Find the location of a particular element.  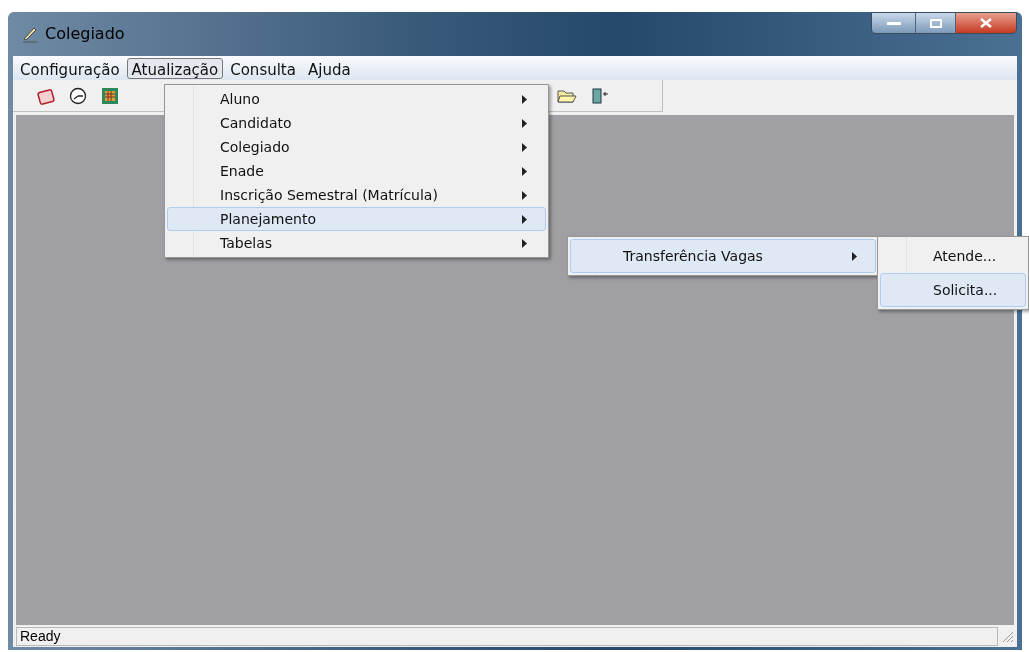

folder-icon is located at coordinates (567, 95).